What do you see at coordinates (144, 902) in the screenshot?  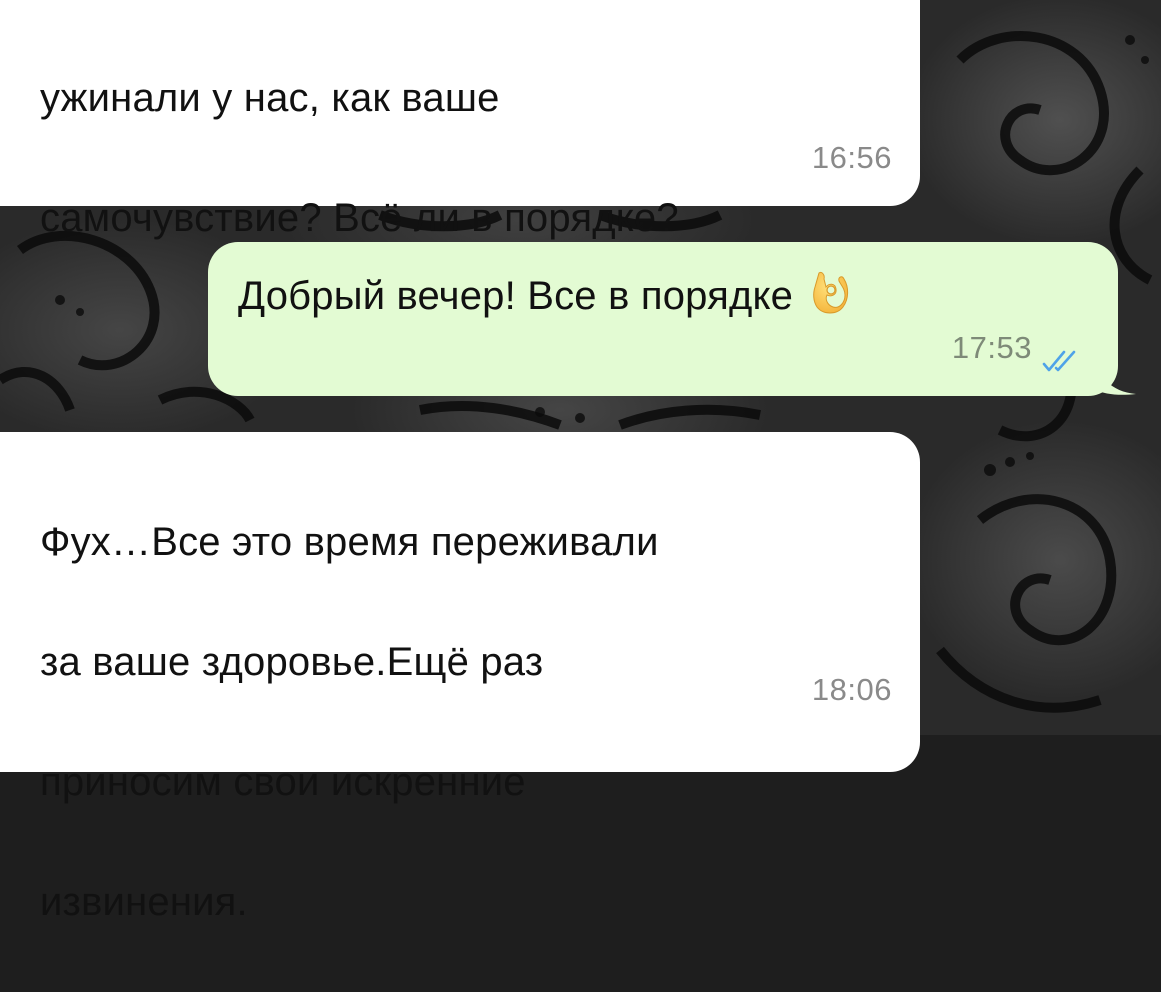 I see `message-line: извинения.` at bounding box center [144, 902].